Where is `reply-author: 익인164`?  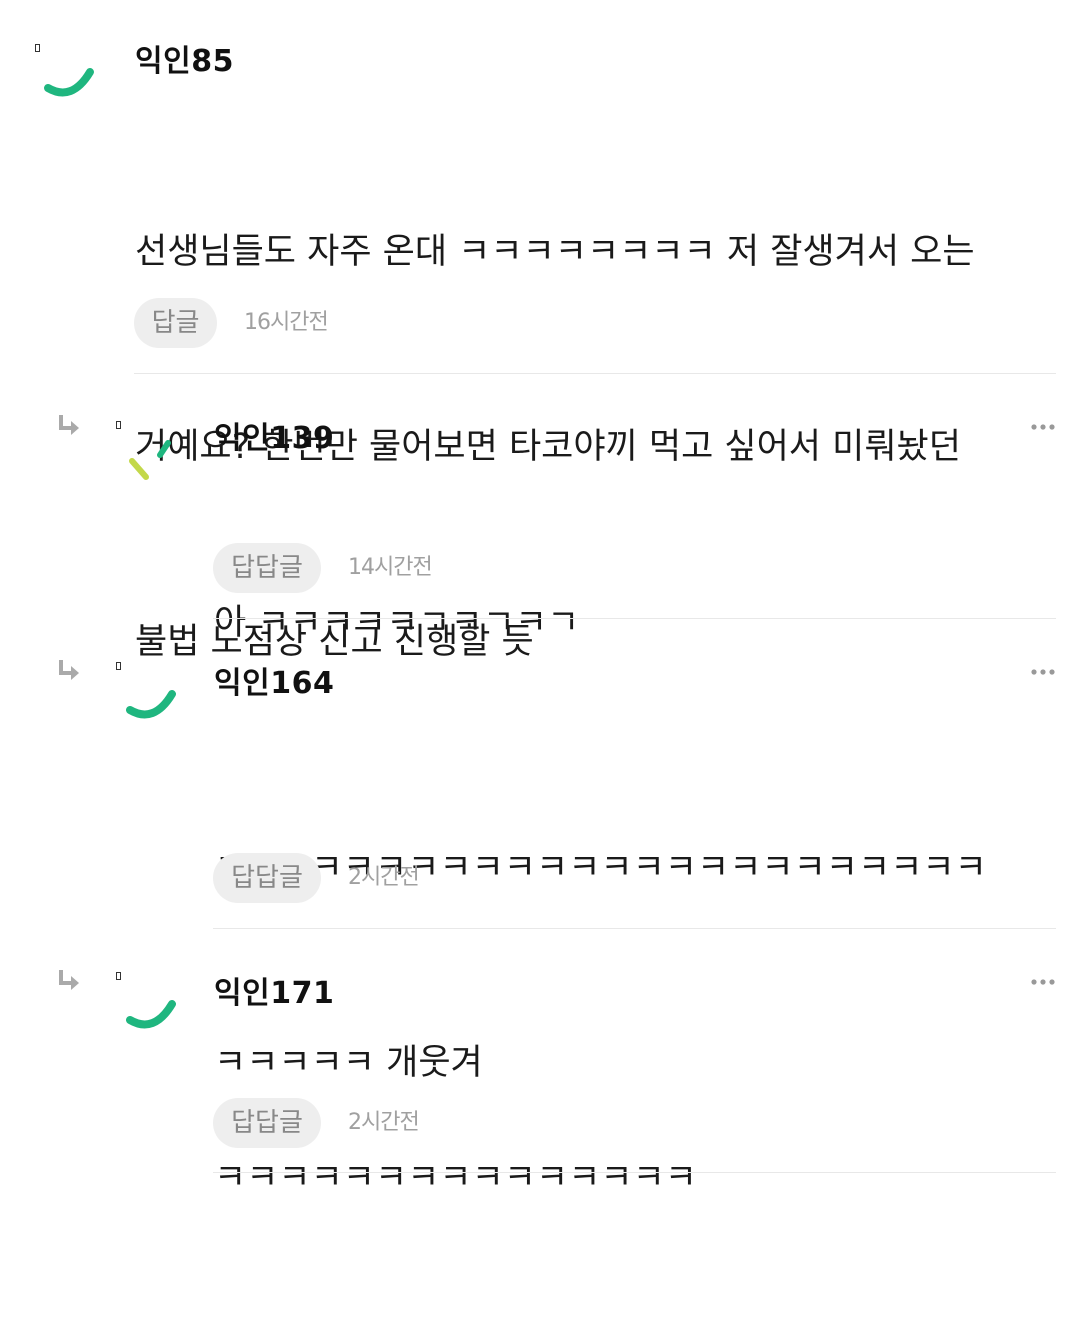
reply-author: 익인164 is located at coordinates (274, 683).